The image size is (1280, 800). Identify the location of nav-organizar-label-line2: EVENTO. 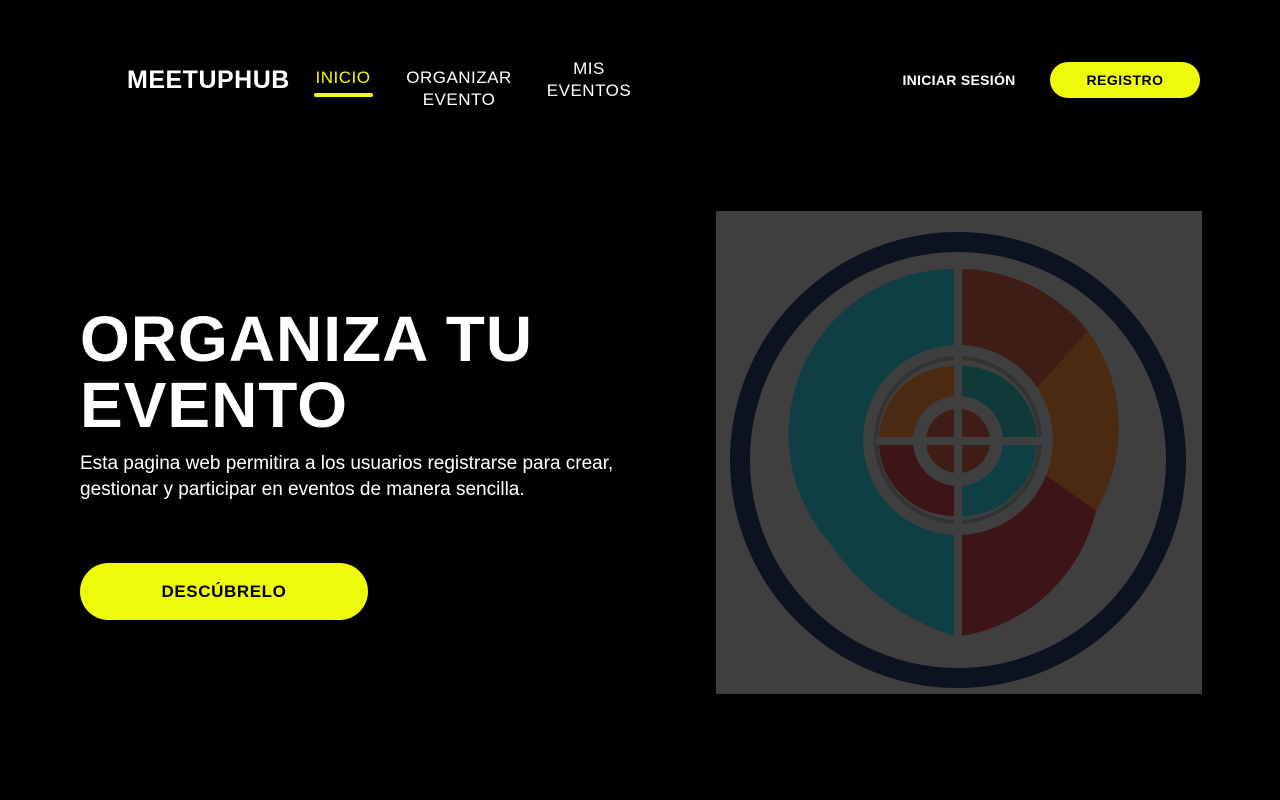
(459, 99).